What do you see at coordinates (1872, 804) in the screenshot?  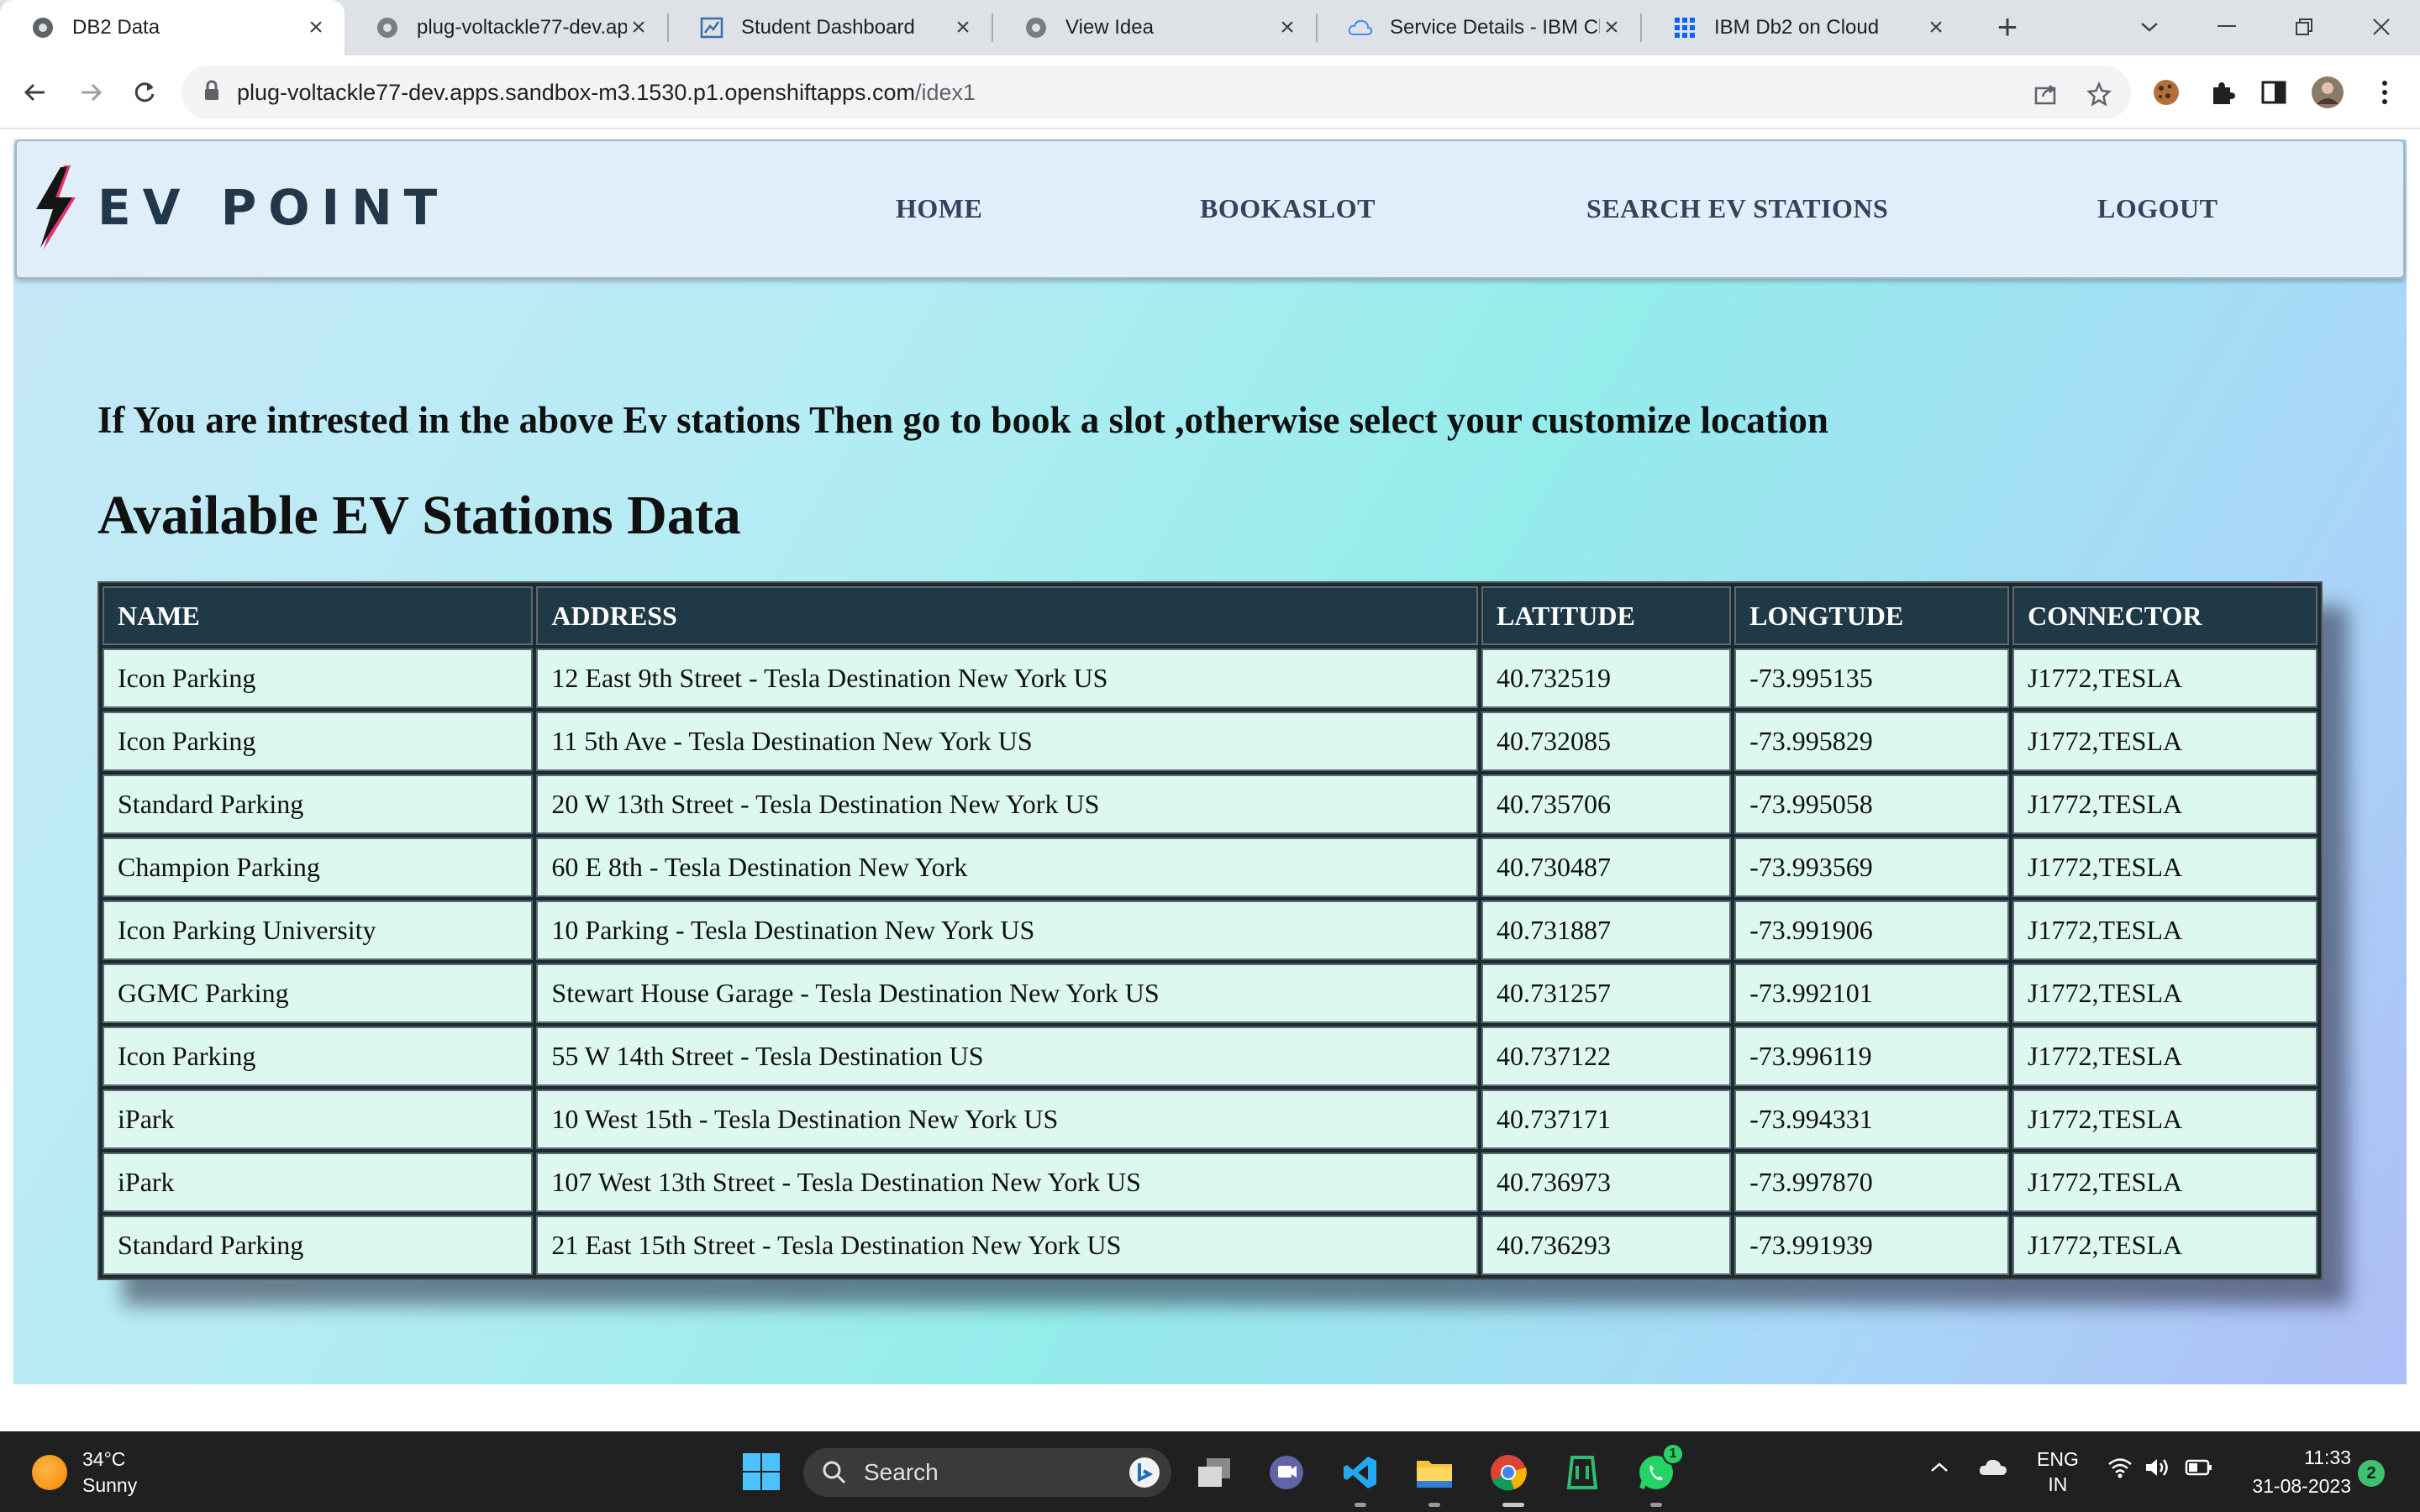 I see `cell-longitude: -73.995058` at bounding box center [1872, 804].